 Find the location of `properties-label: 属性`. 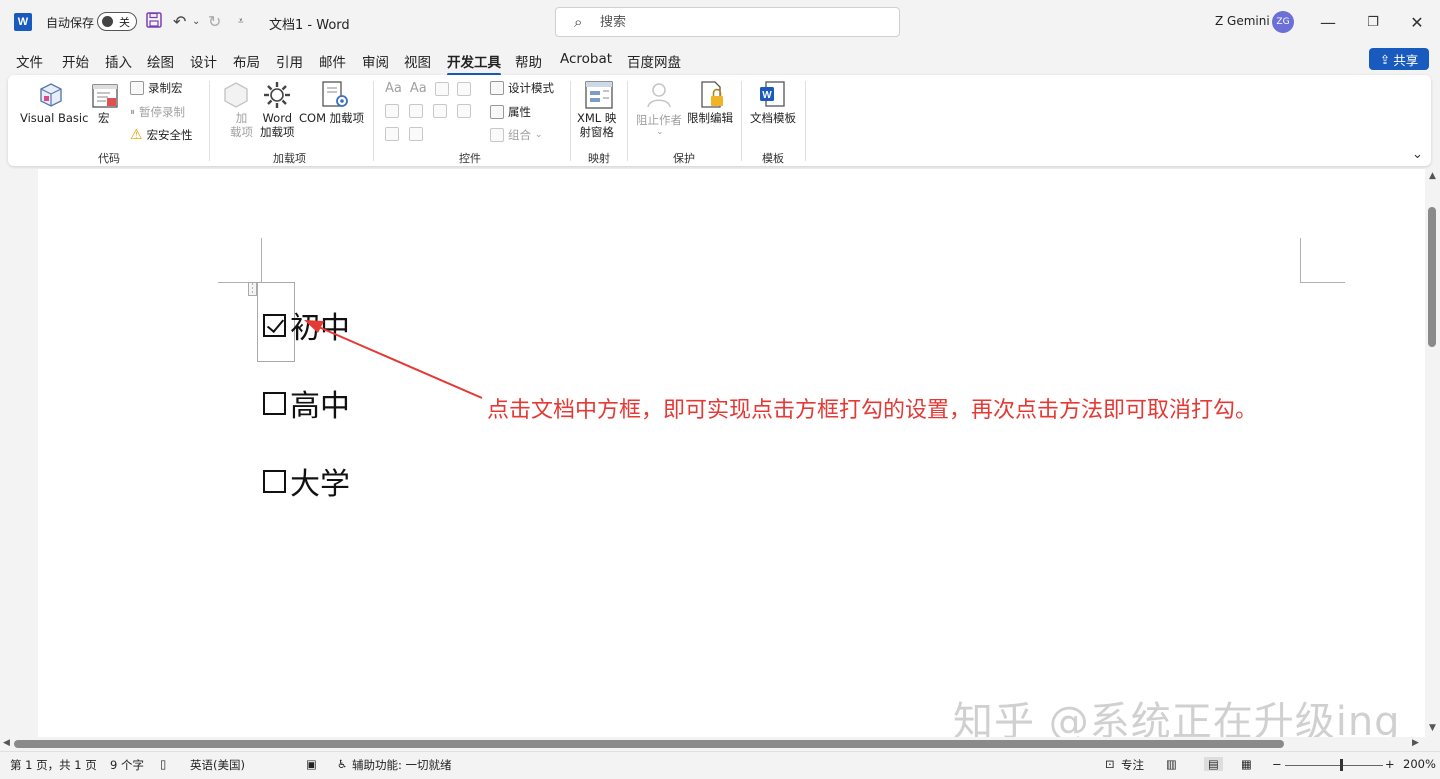

properties-label: 属性 is located at coordinates (519, 112).